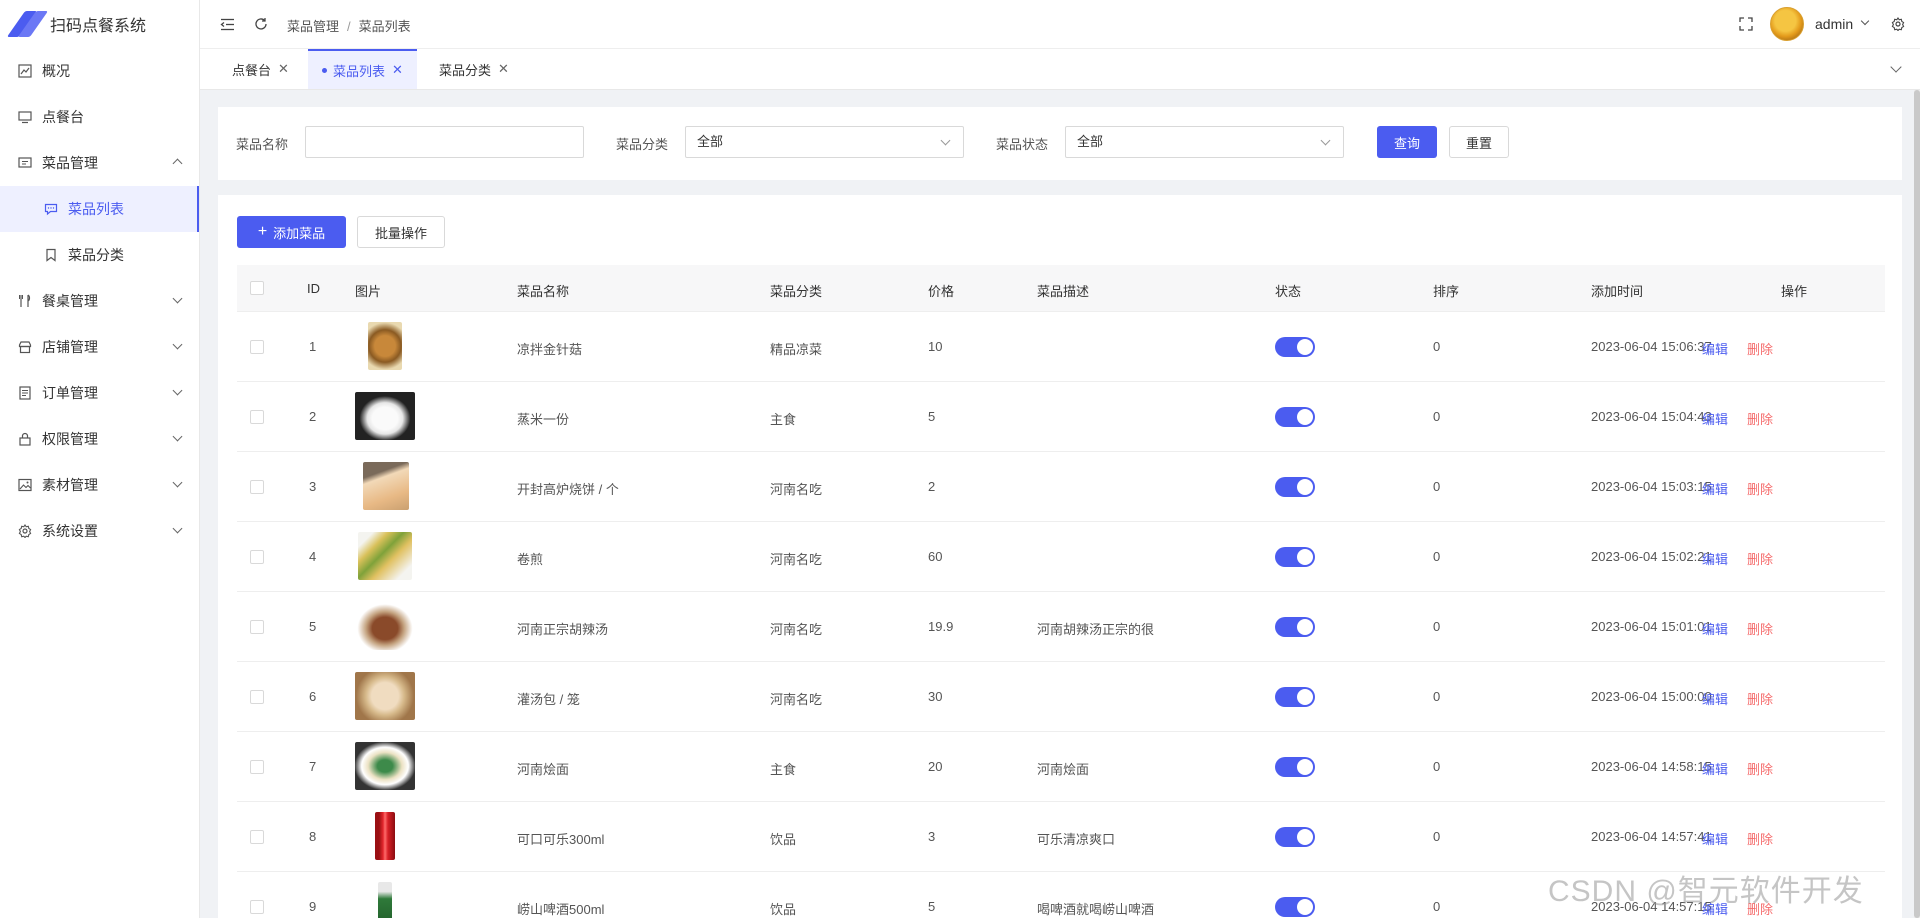 The width and height of the screenshot is (1920, 918). What do you see at coordinates (99, 393) in the screenshot?
I see `sidebar-item-order-management: 订单管理` at bounding box center [99, 393].